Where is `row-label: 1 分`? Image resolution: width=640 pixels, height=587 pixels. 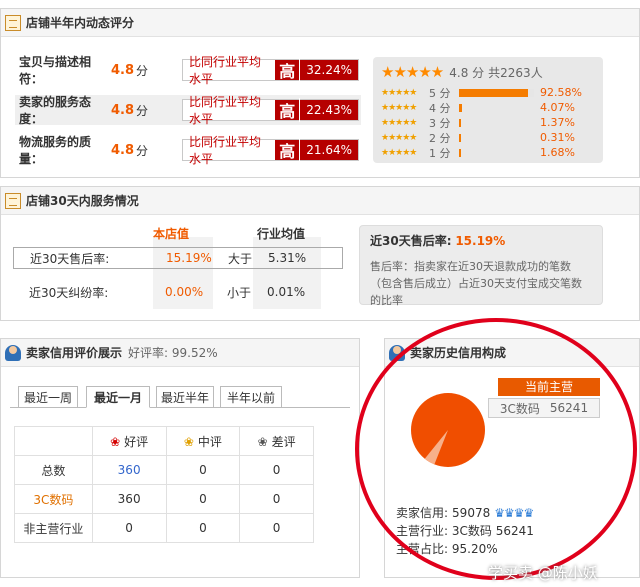
row-label: 1 分 is located at coordinates (440, 153).